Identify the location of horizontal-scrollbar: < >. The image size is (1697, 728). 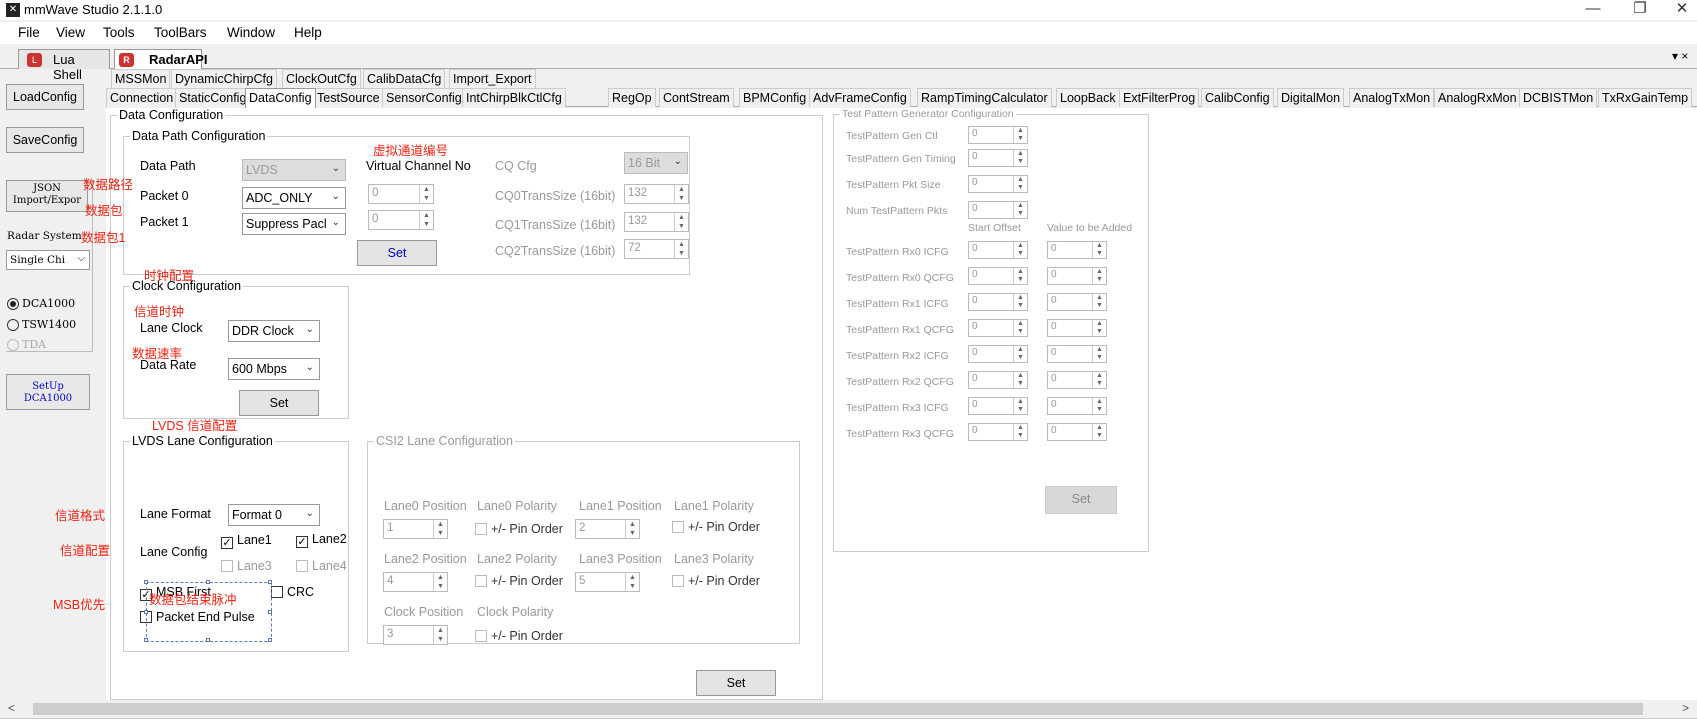
(848, 709).